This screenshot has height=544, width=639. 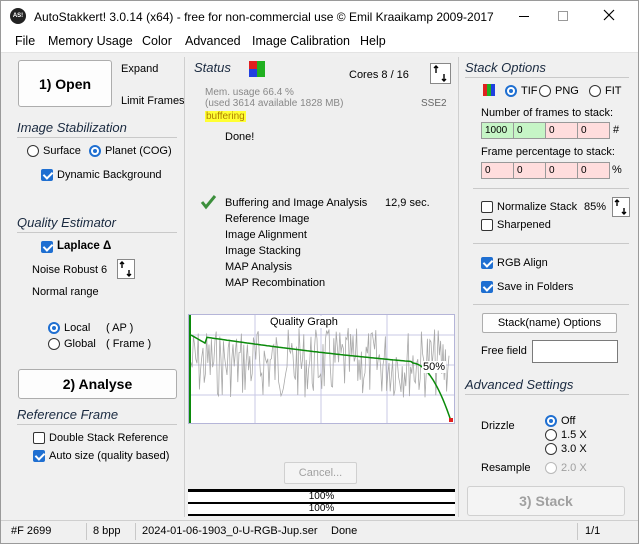 What do you see at coordinates (593, 531) in the screenshot?
I see `page-indicator: 1/1` at bounding box center [593, 531].